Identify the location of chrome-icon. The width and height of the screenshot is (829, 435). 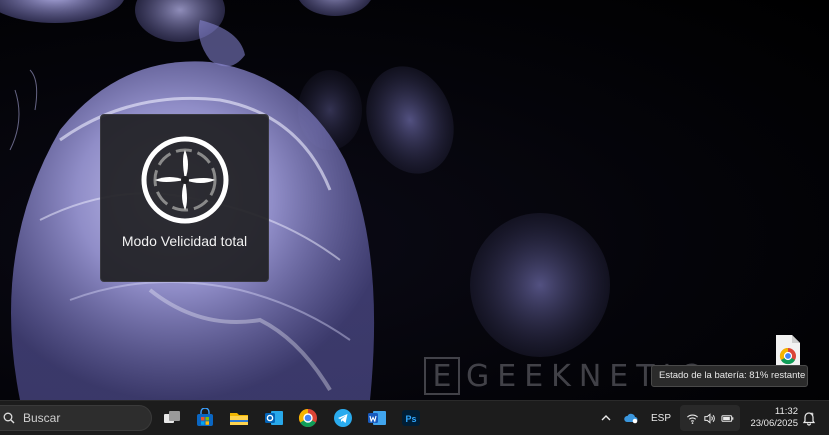
(307, 418).